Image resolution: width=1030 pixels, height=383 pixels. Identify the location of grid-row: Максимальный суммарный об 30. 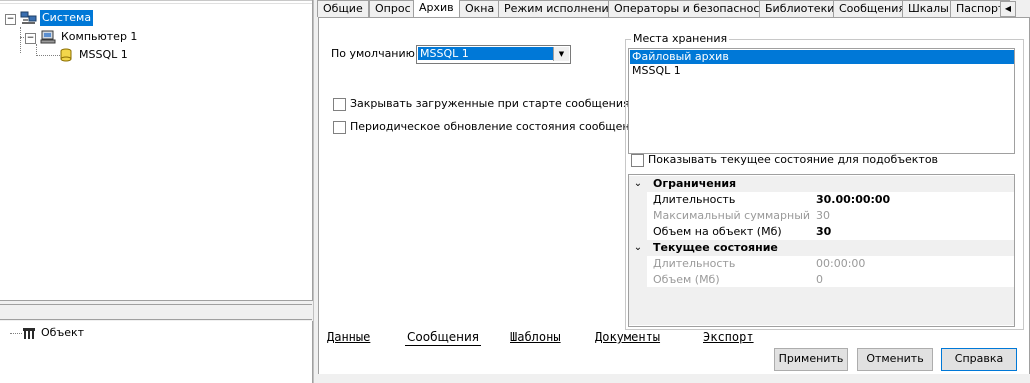
(821, 216).